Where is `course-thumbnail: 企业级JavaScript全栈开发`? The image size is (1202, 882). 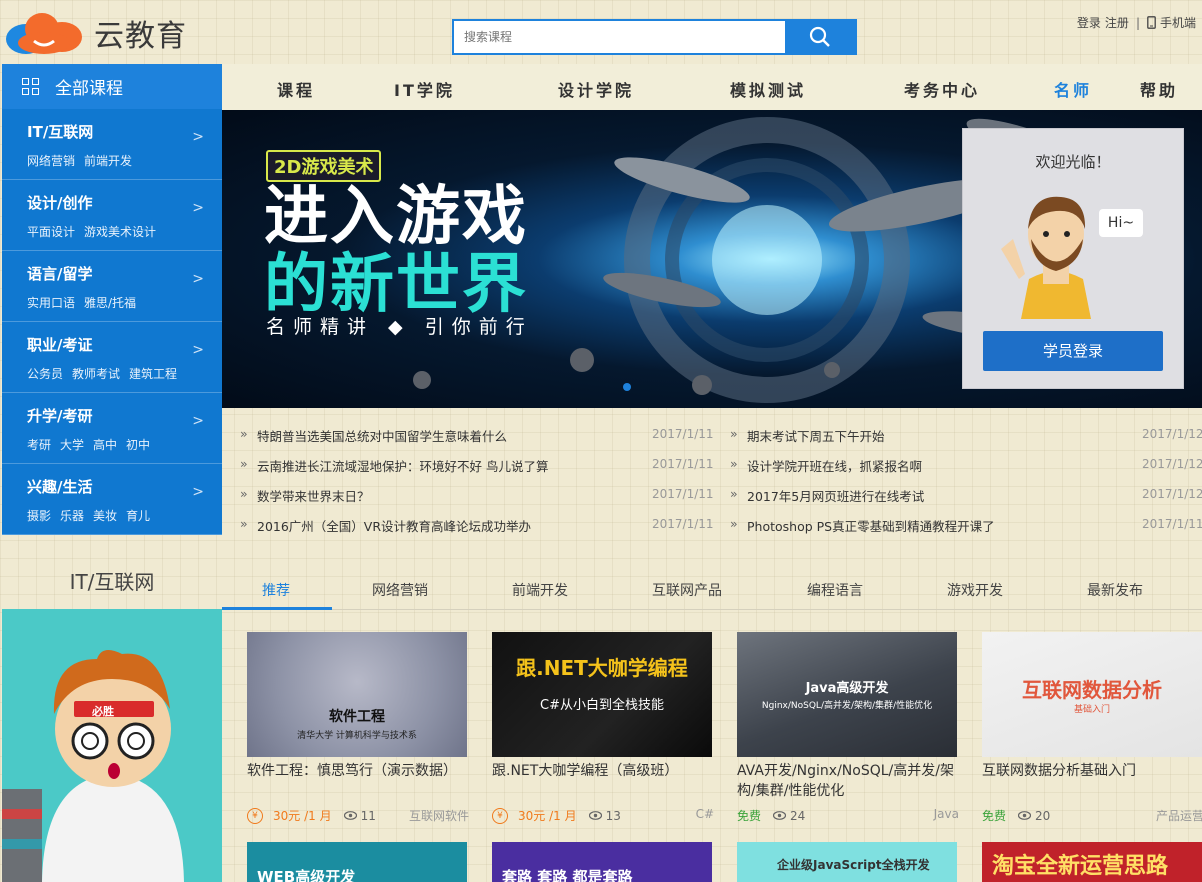
course-thumbnail: 企业级JavaScript全栈开发 is located at coordinates (847, 862).